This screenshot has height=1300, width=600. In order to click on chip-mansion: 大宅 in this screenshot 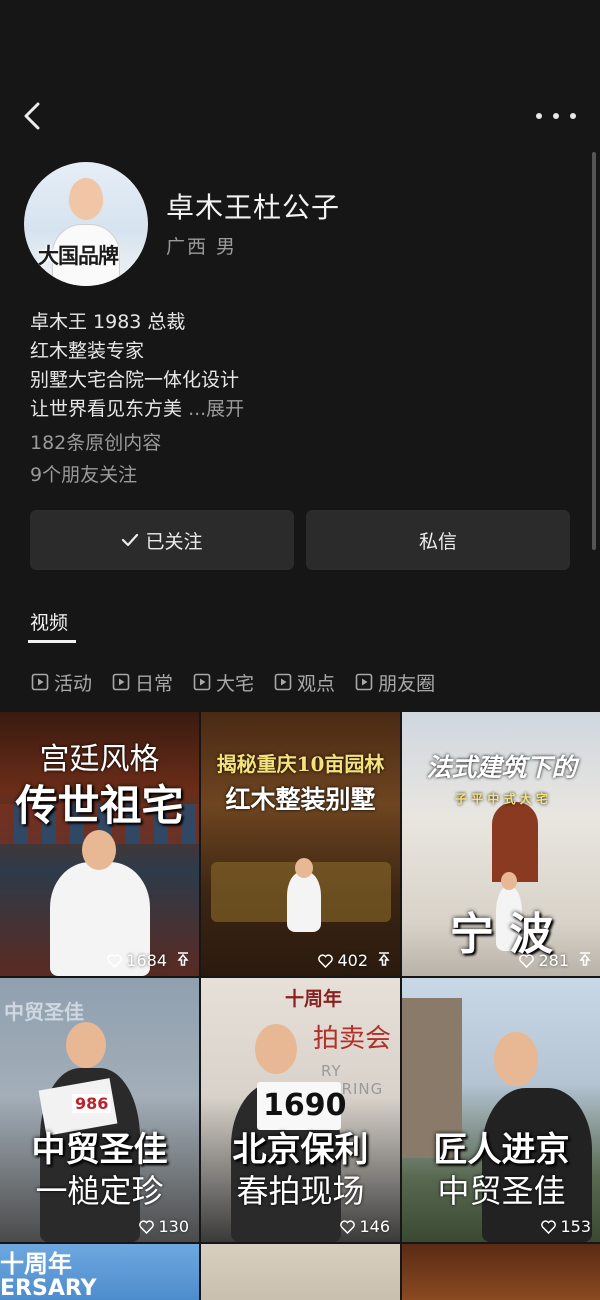, I will do `click(223, 682)`.